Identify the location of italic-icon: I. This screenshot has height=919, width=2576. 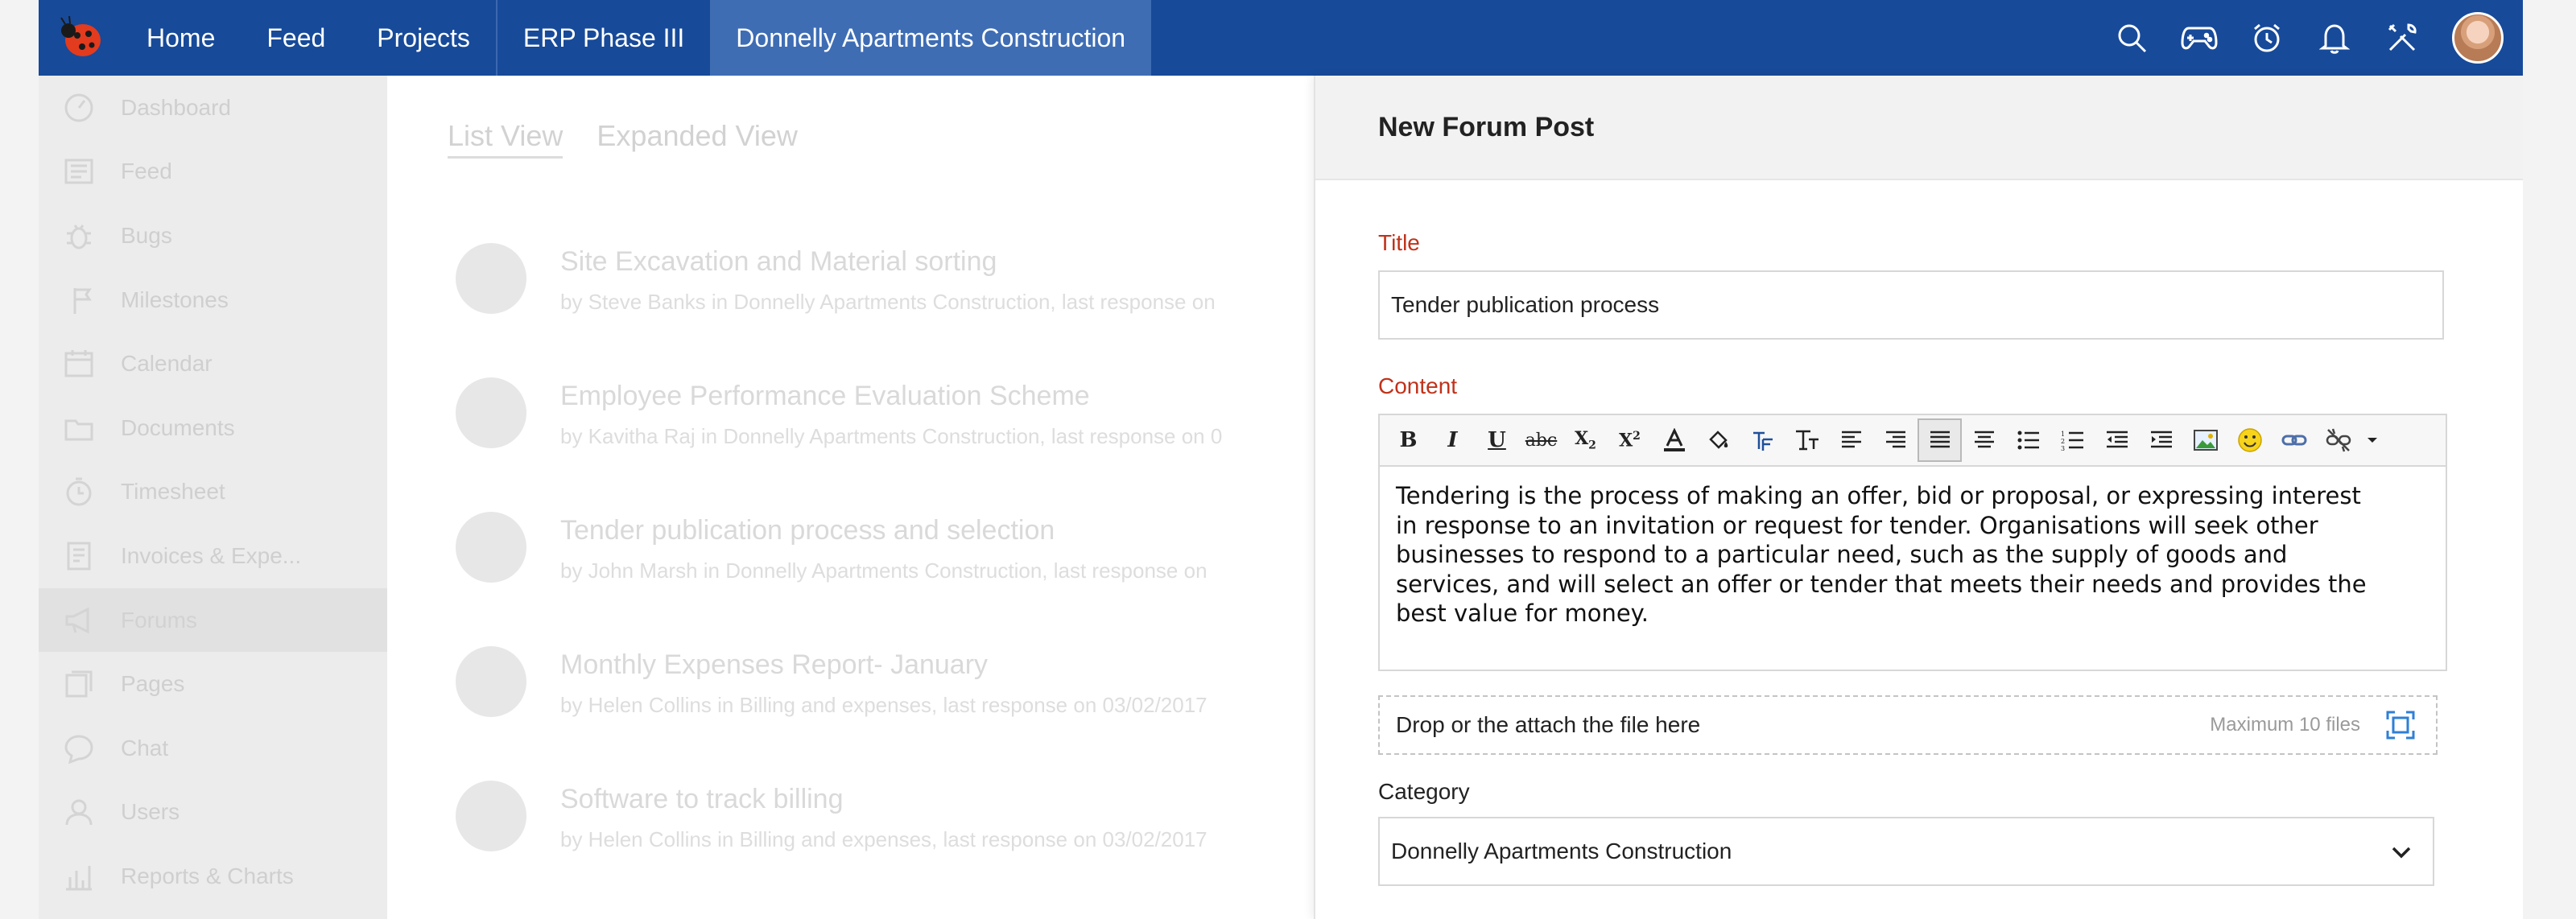
(1452, 440).